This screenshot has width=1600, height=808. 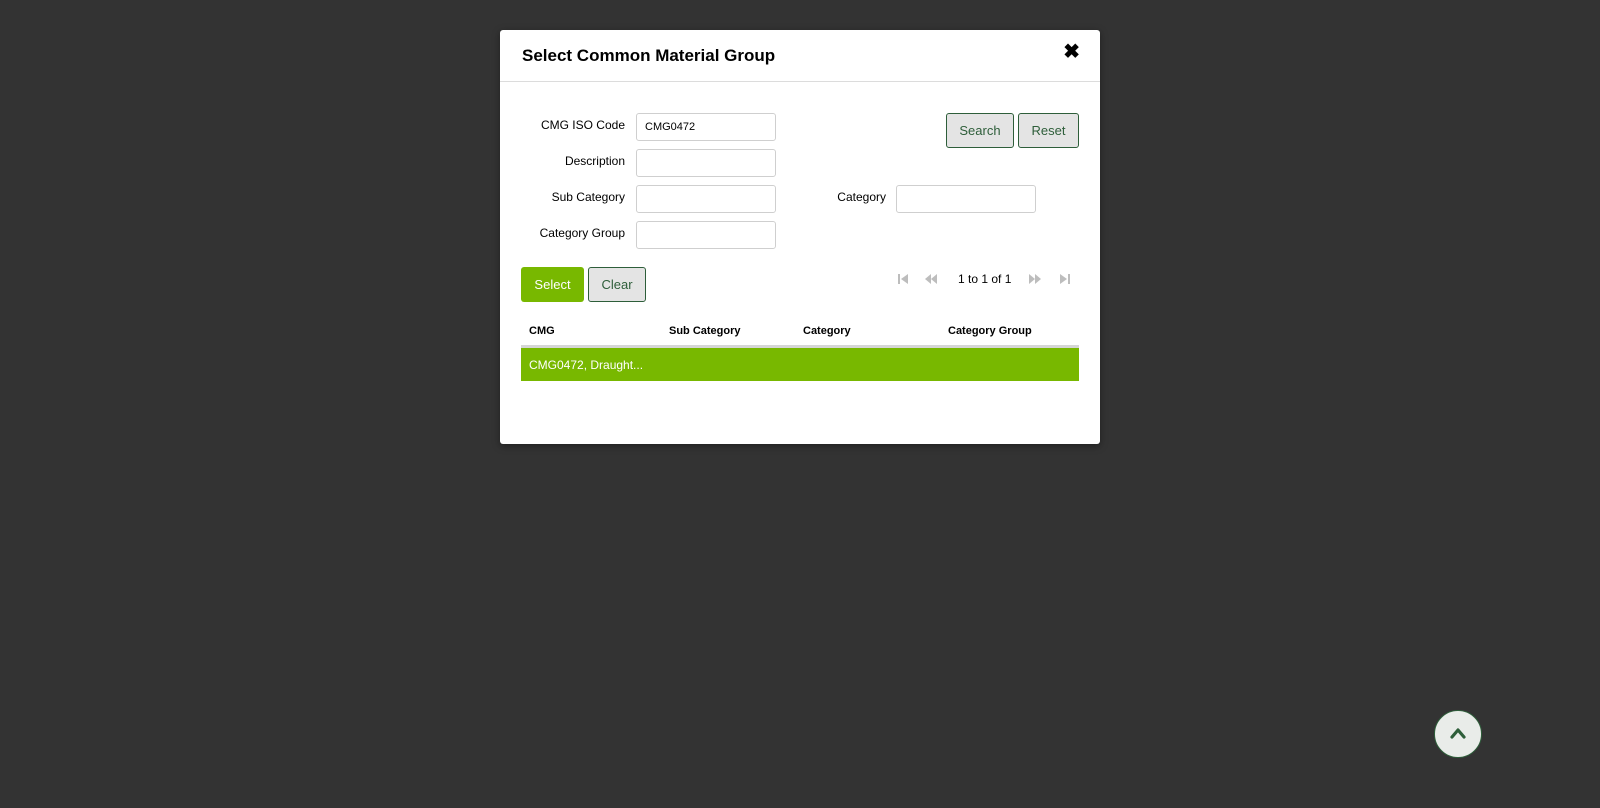 What do you see at coordinates (542, 331) in the screenshot?
I see `column-header-cmg: CMG` at bounding box center [542, 331].